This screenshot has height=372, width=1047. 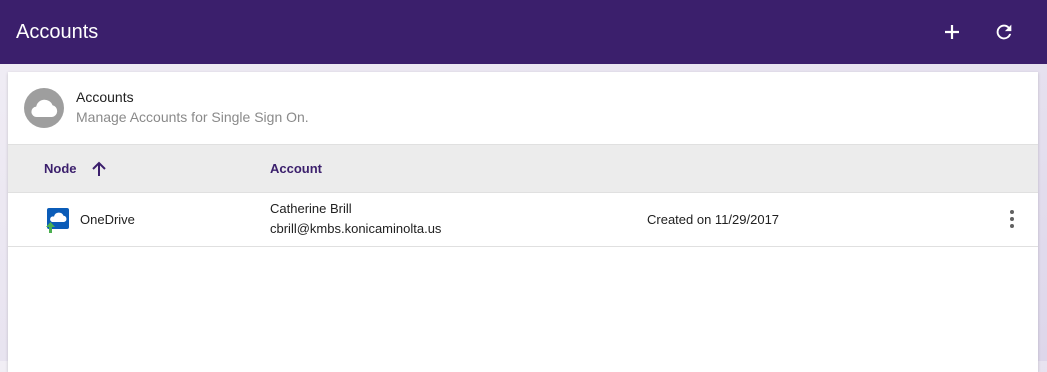 What do you see at coordinates (523, 168) in the screenshot?
I see `table-header: Node Account` at bounding box center [523, 168].